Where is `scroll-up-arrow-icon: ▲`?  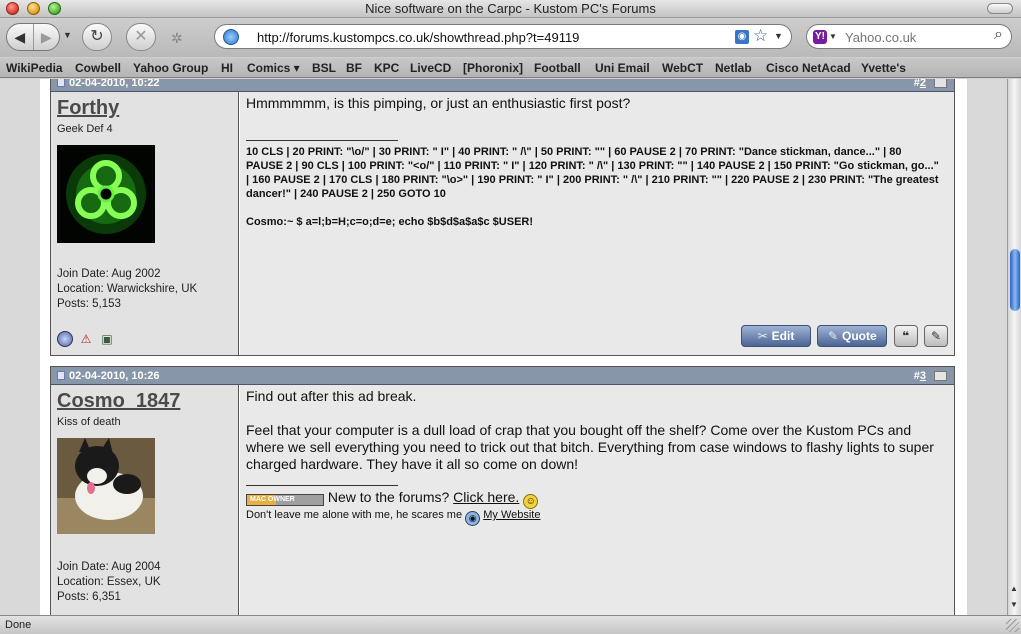
scroll-up-arrow-icon: ▲ is located at coordinates (1014, 588).